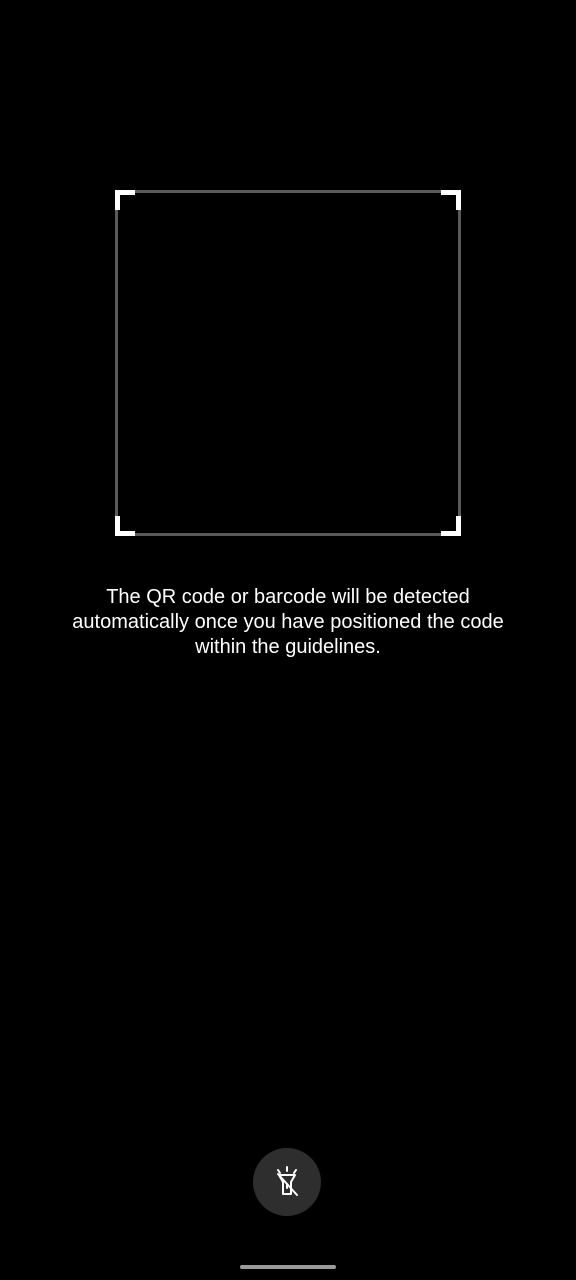  Describe the element at coordinates (451, 200) in the screenshot. I see `frame-corner-top-right` at that location.